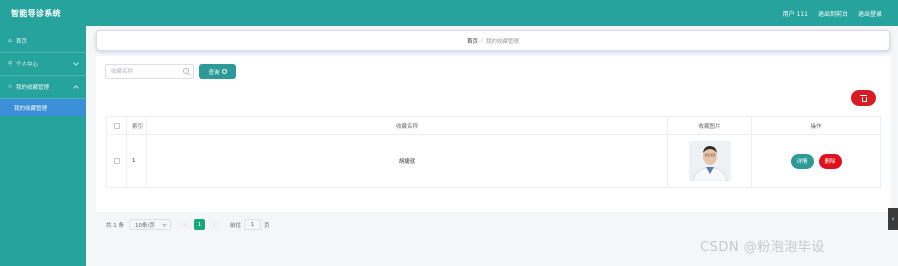 The image size is (898, 266). I want to click on detail-button: 详情, so click(802, 161).